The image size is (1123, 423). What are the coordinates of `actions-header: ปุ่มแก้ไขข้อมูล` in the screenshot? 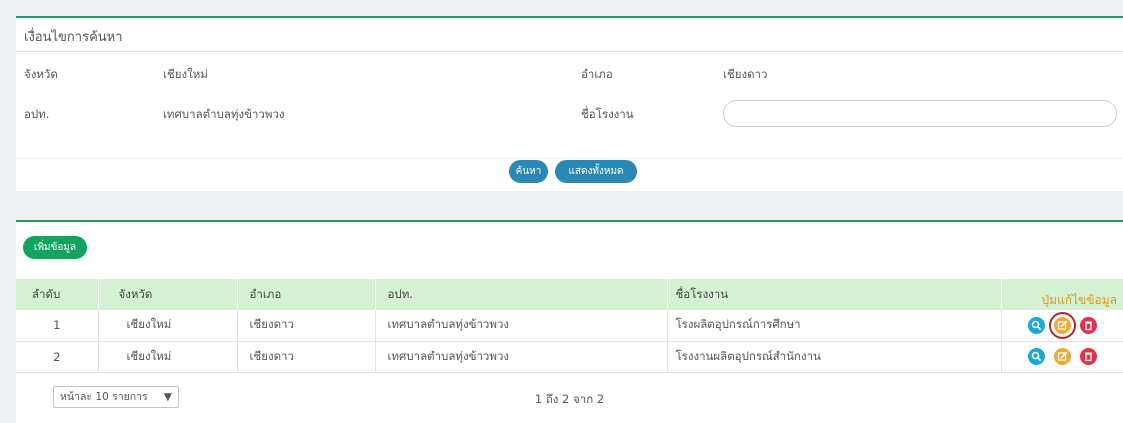 It's located at (1062, 294).